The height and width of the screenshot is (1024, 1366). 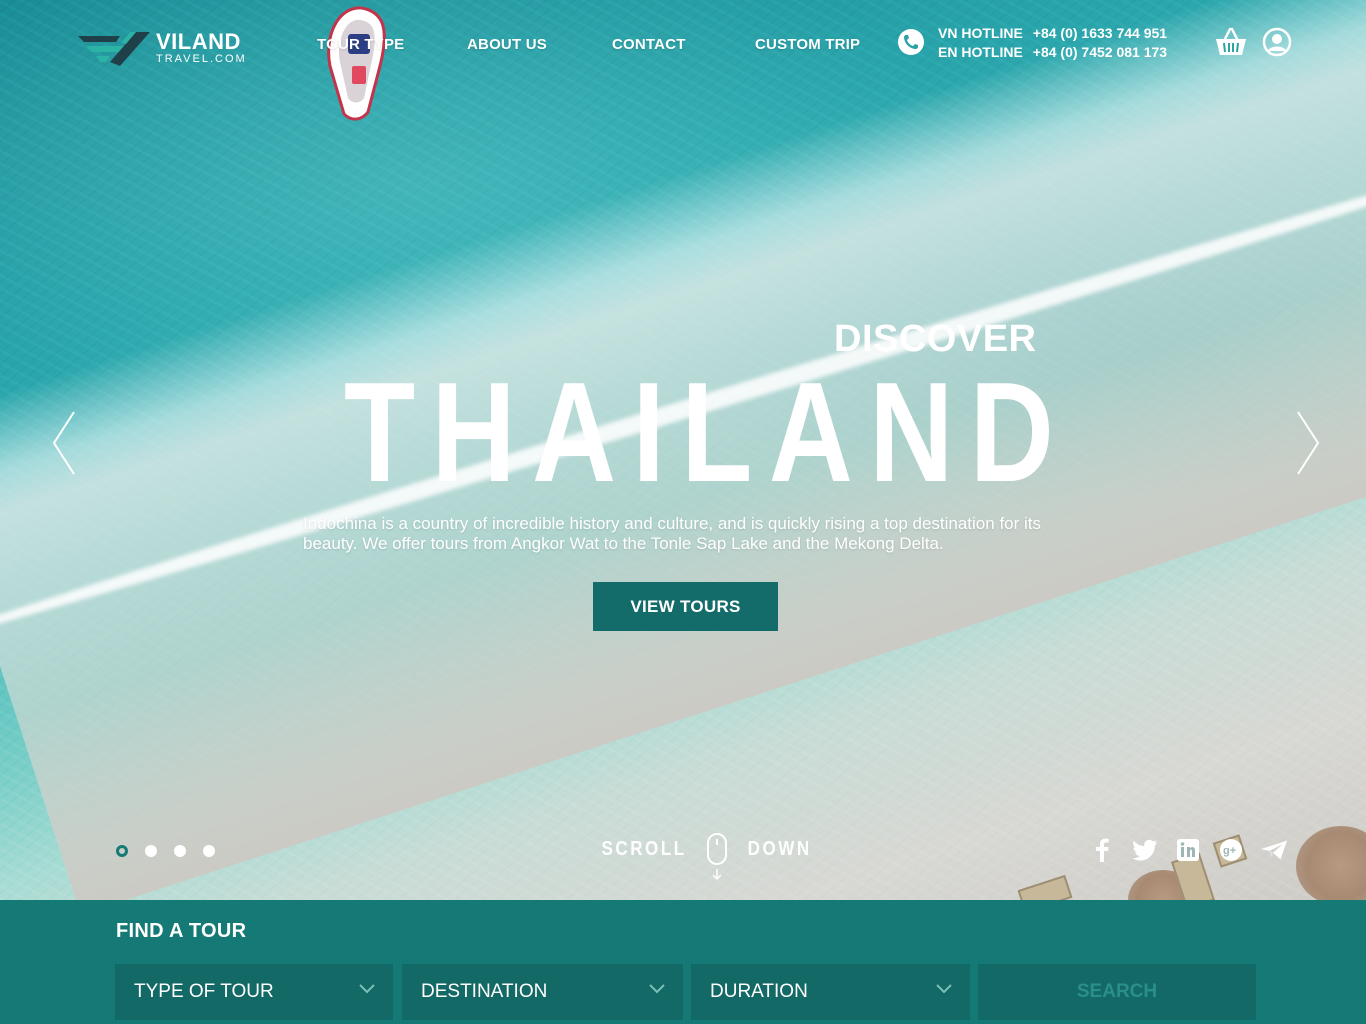 I want to click on type-of-tour-select: TYPE OF TOUR, so click(x=254, y=992).